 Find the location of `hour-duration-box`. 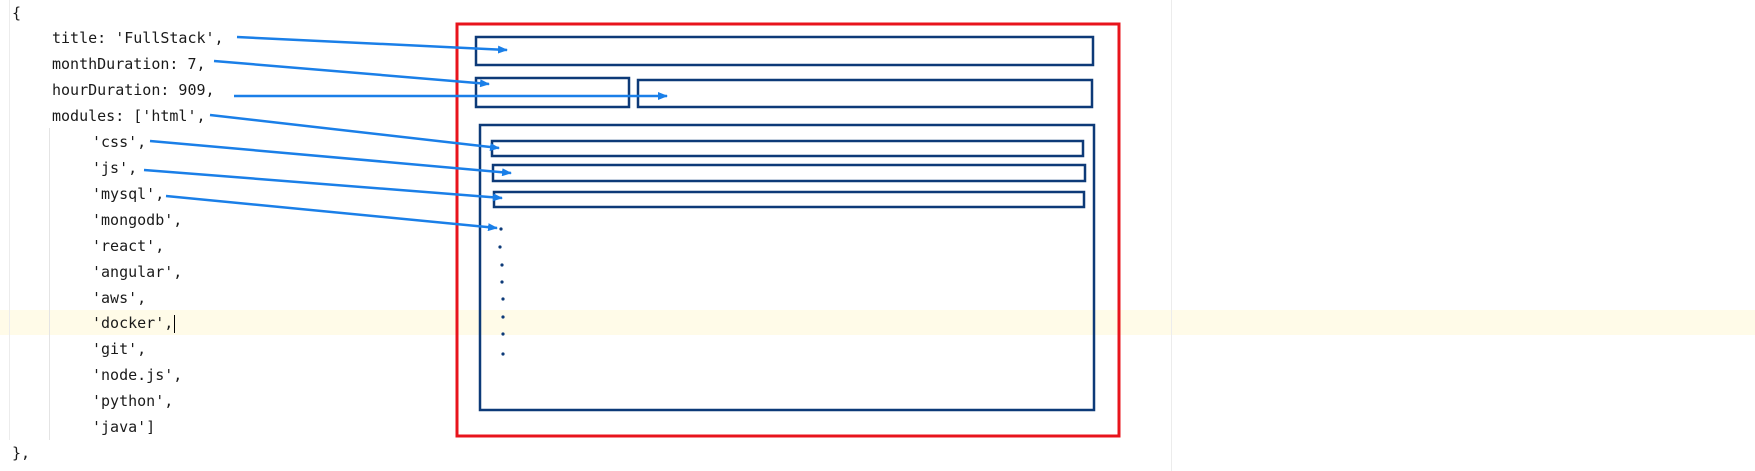

hour-duration-box is located at coordinates (865, 93).